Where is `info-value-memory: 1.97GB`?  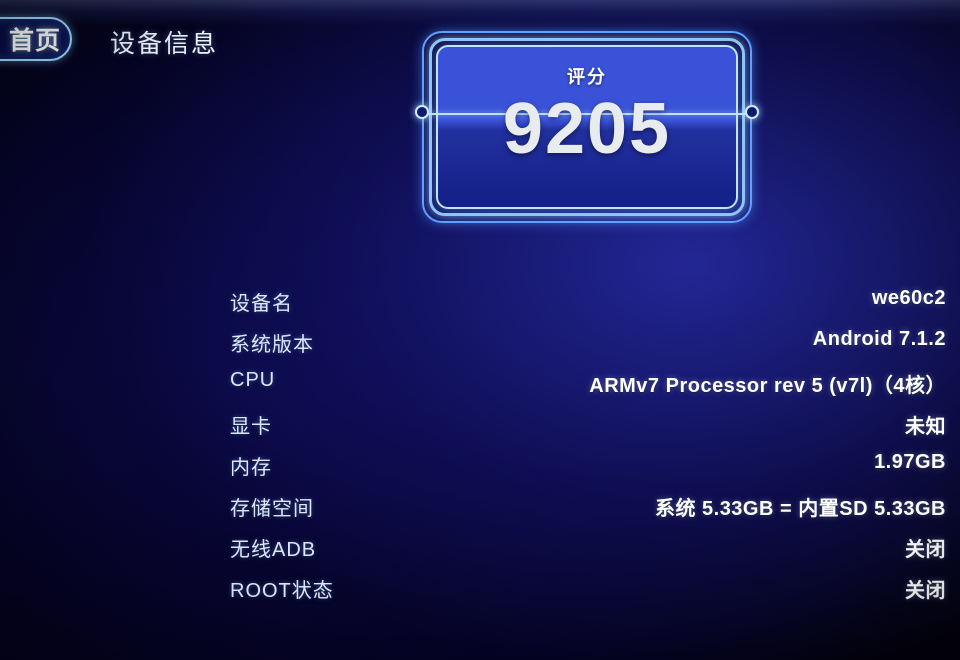 info-value-memory: 1.97GB is located at coordinates (910, 462).